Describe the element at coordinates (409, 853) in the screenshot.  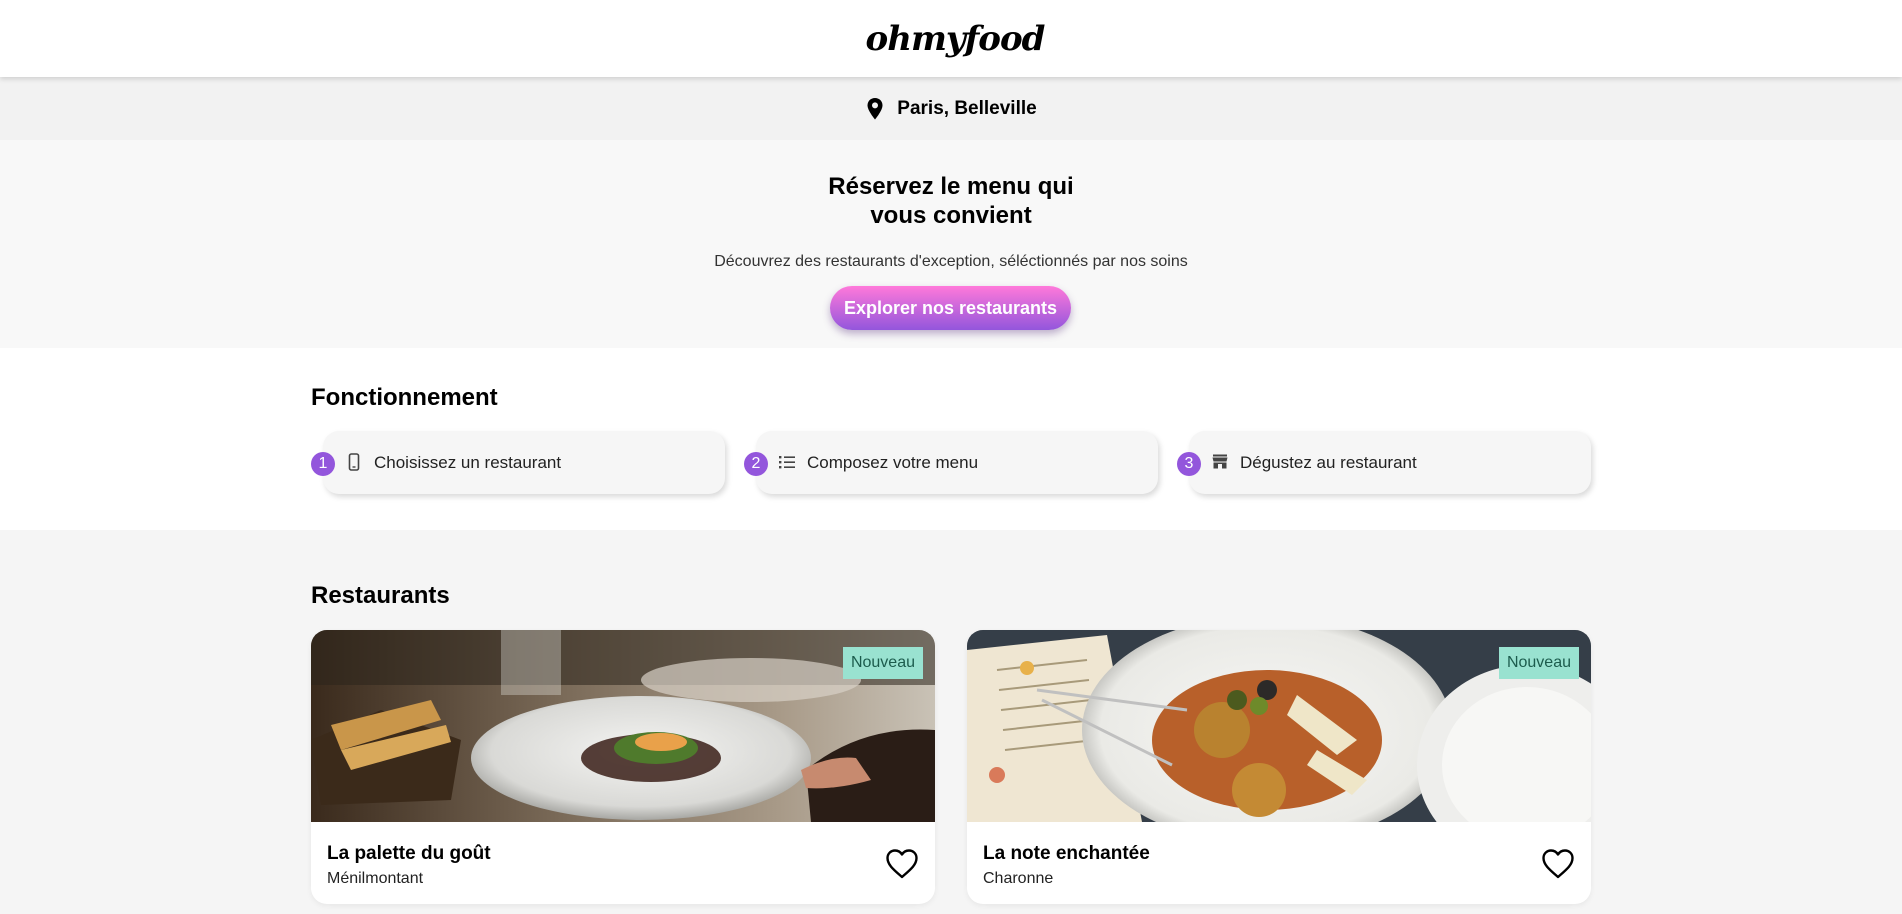
I see `restaurant-name: La palette du goût` at that location.